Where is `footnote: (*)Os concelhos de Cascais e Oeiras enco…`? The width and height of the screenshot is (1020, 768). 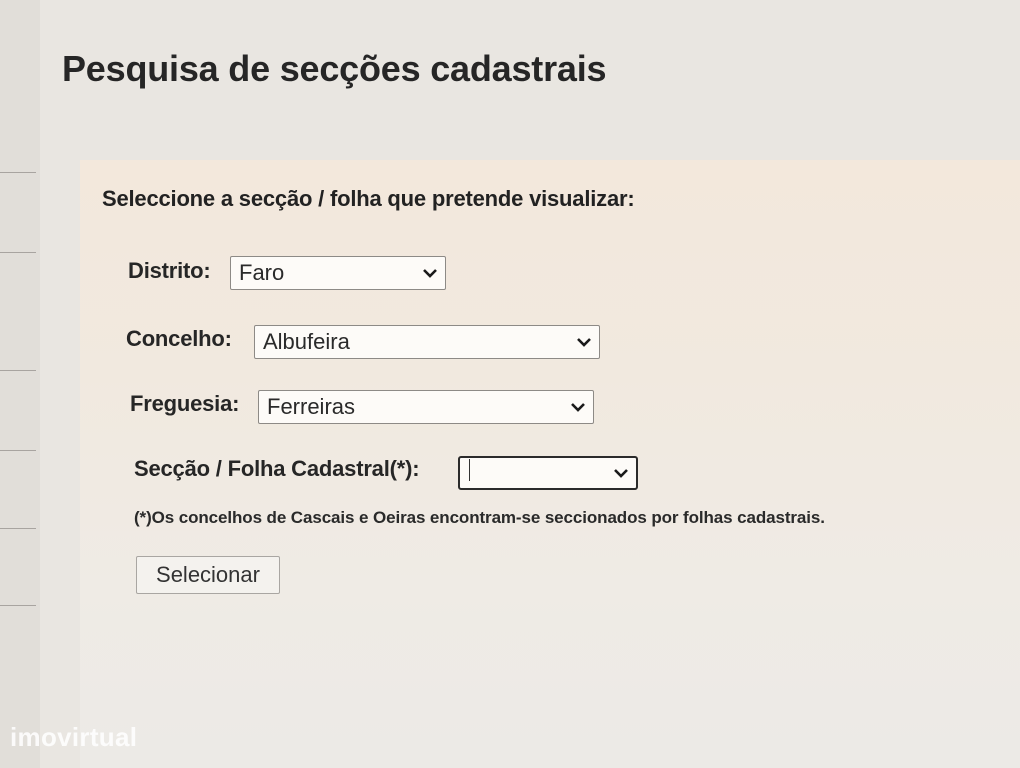 footnote: (*)Os concelhos de Cascais e Oeiras enco… is located at coordinates (479, 517).